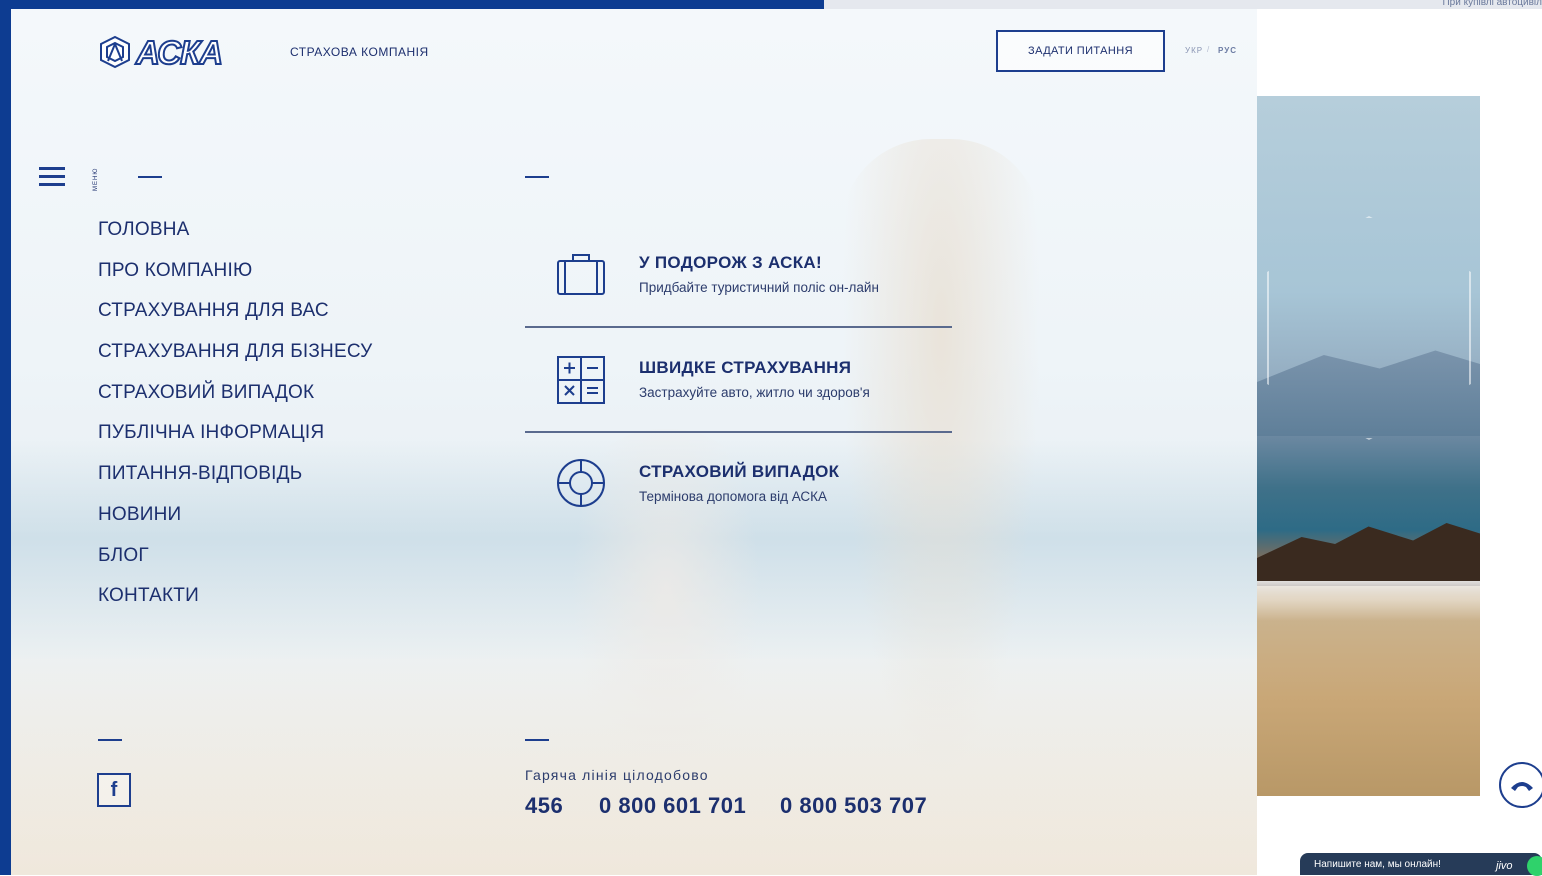 The image size is (1542, 876). I want to click on lifebuoy-icon, so click(581, 483).